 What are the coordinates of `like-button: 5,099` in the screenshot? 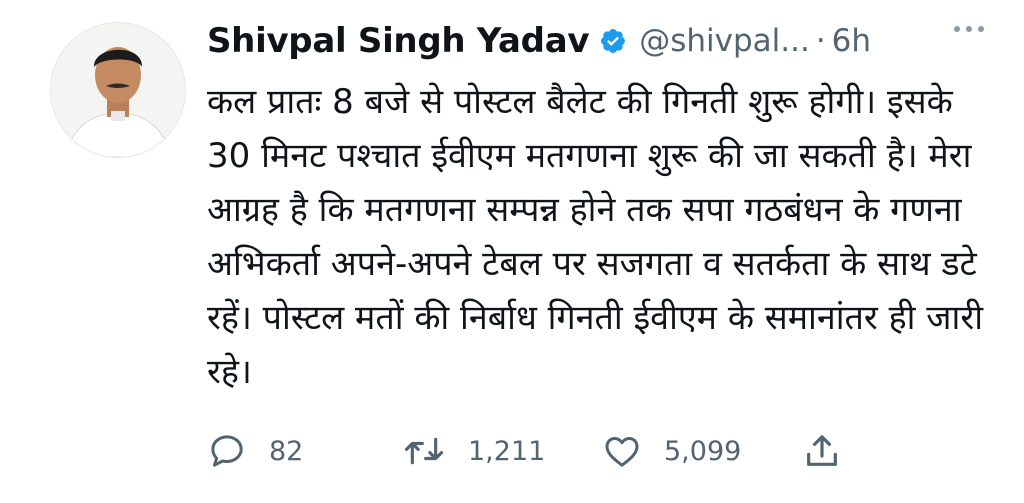 It's located at (702, 451).